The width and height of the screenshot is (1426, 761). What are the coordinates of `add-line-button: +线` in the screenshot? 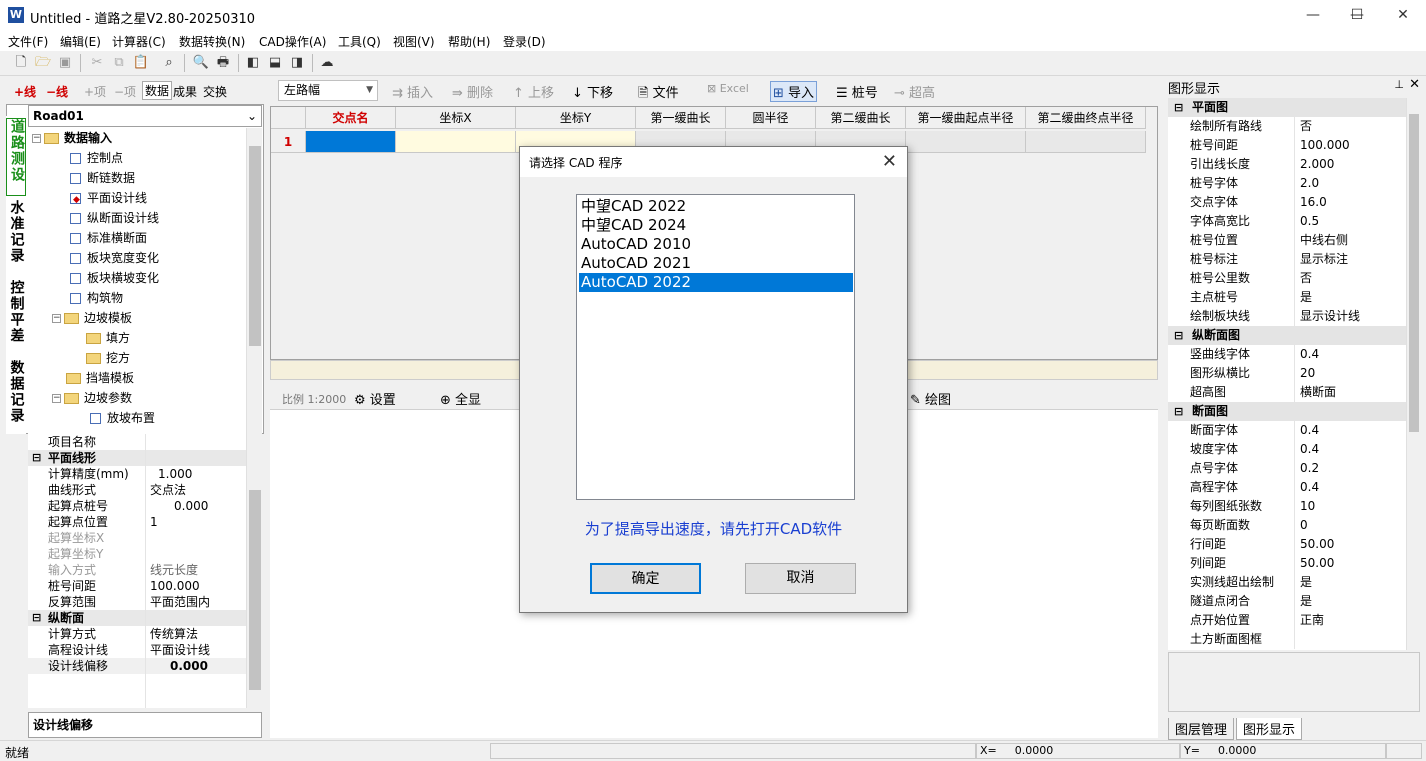 It's located at (25, 91).